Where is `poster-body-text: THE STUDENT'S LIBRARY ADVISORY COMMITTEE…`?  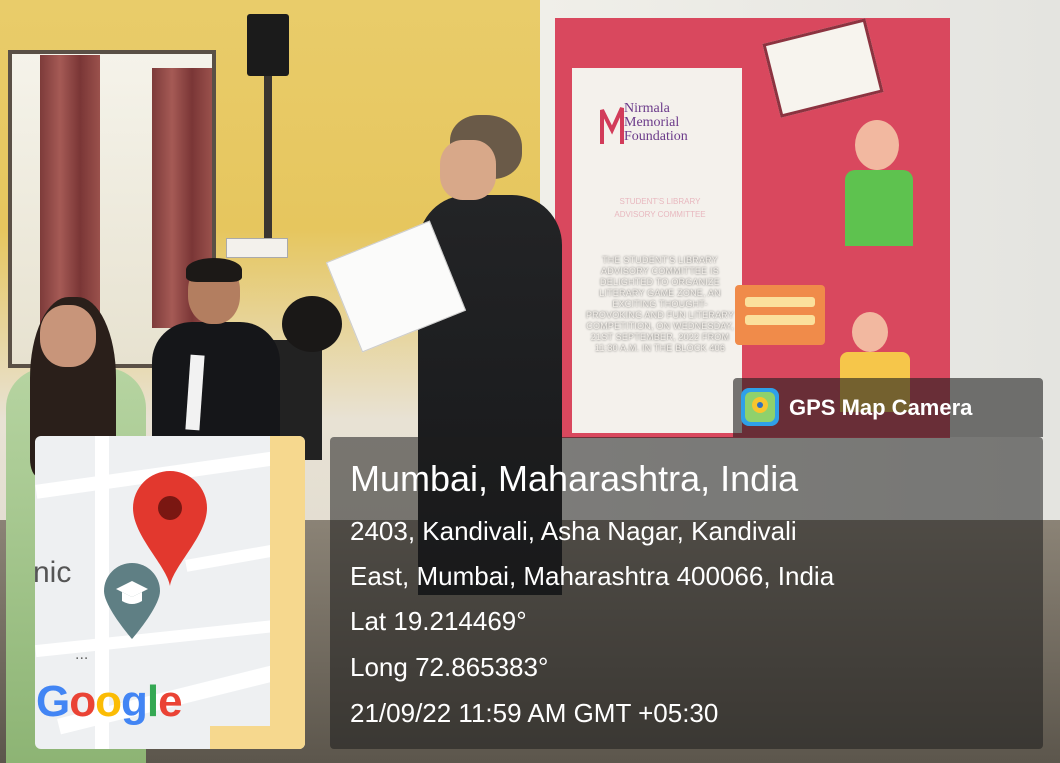 poster-body-text: THE STUDENT'S LIBRARY ADVISORY COMMITTEE… is located at coordinates (660, 304).